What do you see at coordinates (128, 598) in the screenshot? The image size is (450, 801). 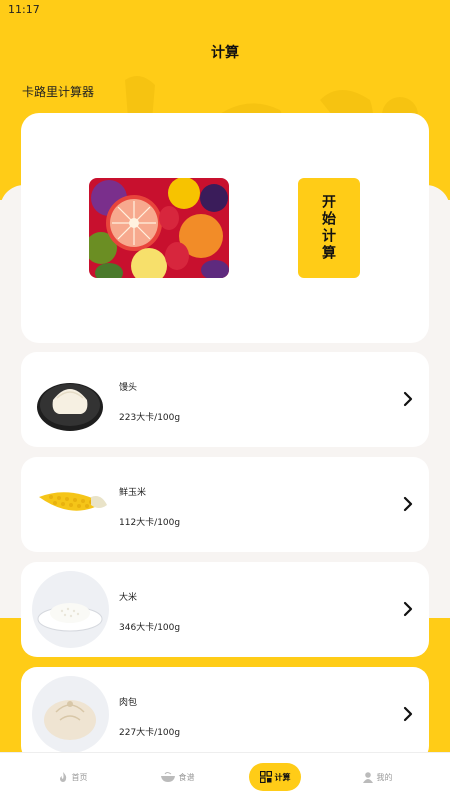 I see `food-name: 大米` at bounding box center [128, 598].